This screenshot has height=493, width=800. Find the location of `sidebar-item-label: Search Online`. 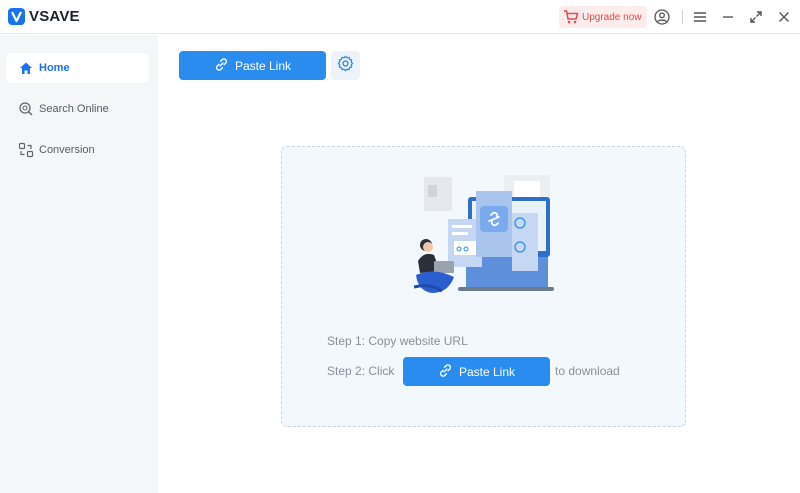

sidebar-item-label: Search Online is located at coordinates (74, 109).